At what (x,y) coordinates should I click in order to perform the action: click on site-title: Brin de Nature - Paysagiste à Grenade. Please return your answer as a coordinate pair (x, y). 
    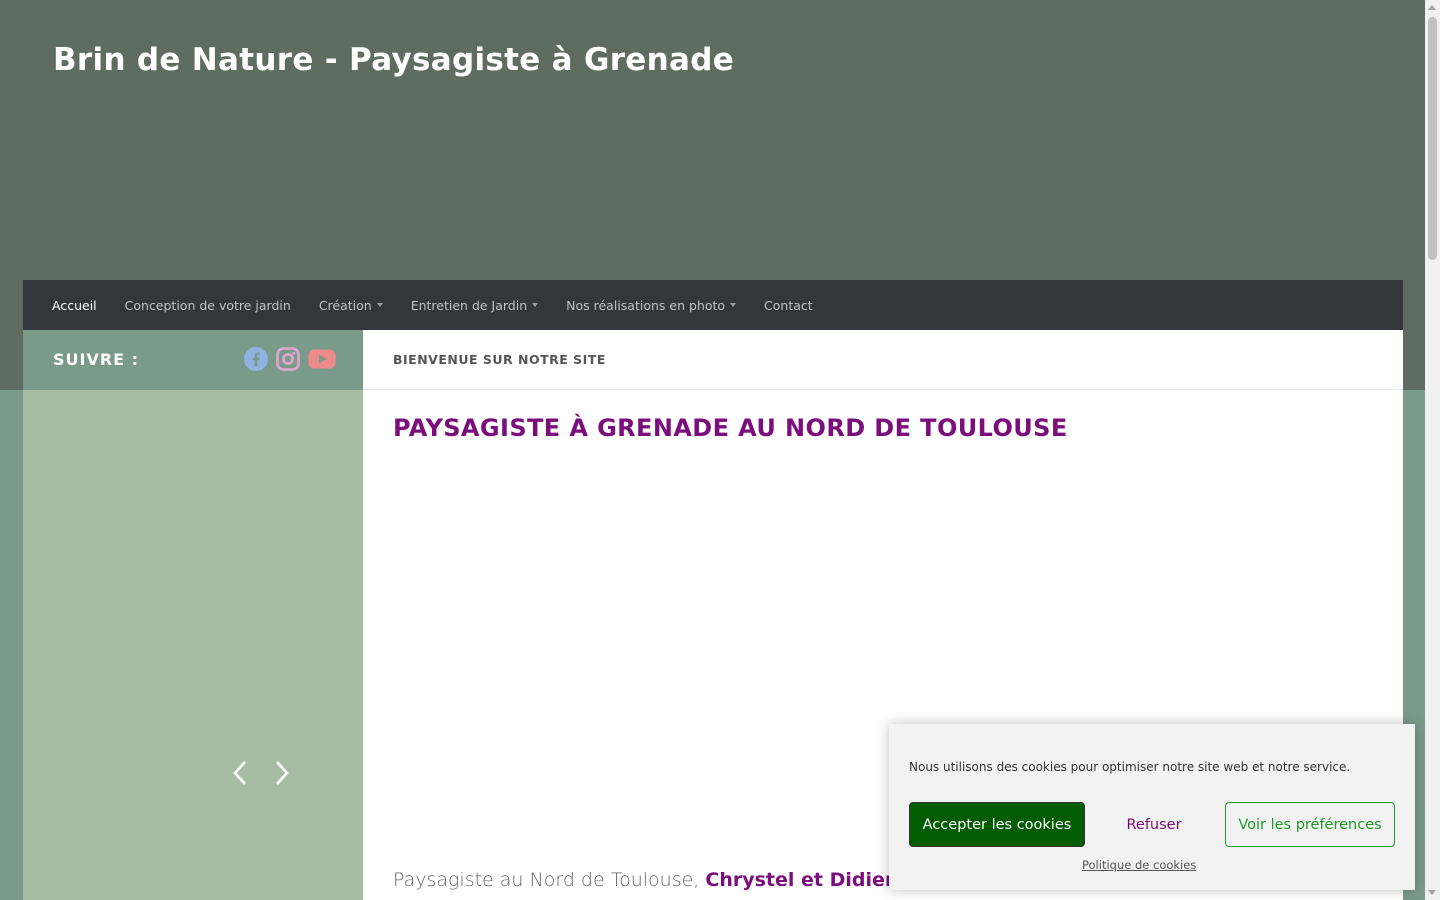
    Looking at the image, I should click on (393, 60).